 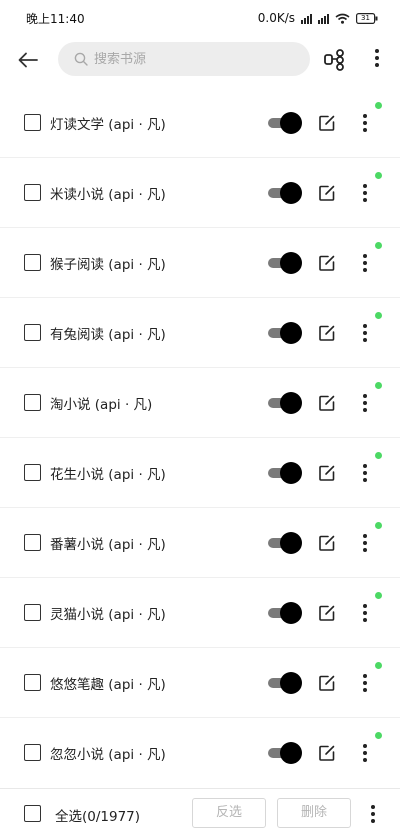 I want to click on source-row: 番薯小说 (api · 凡), so click(x=200, y=543).